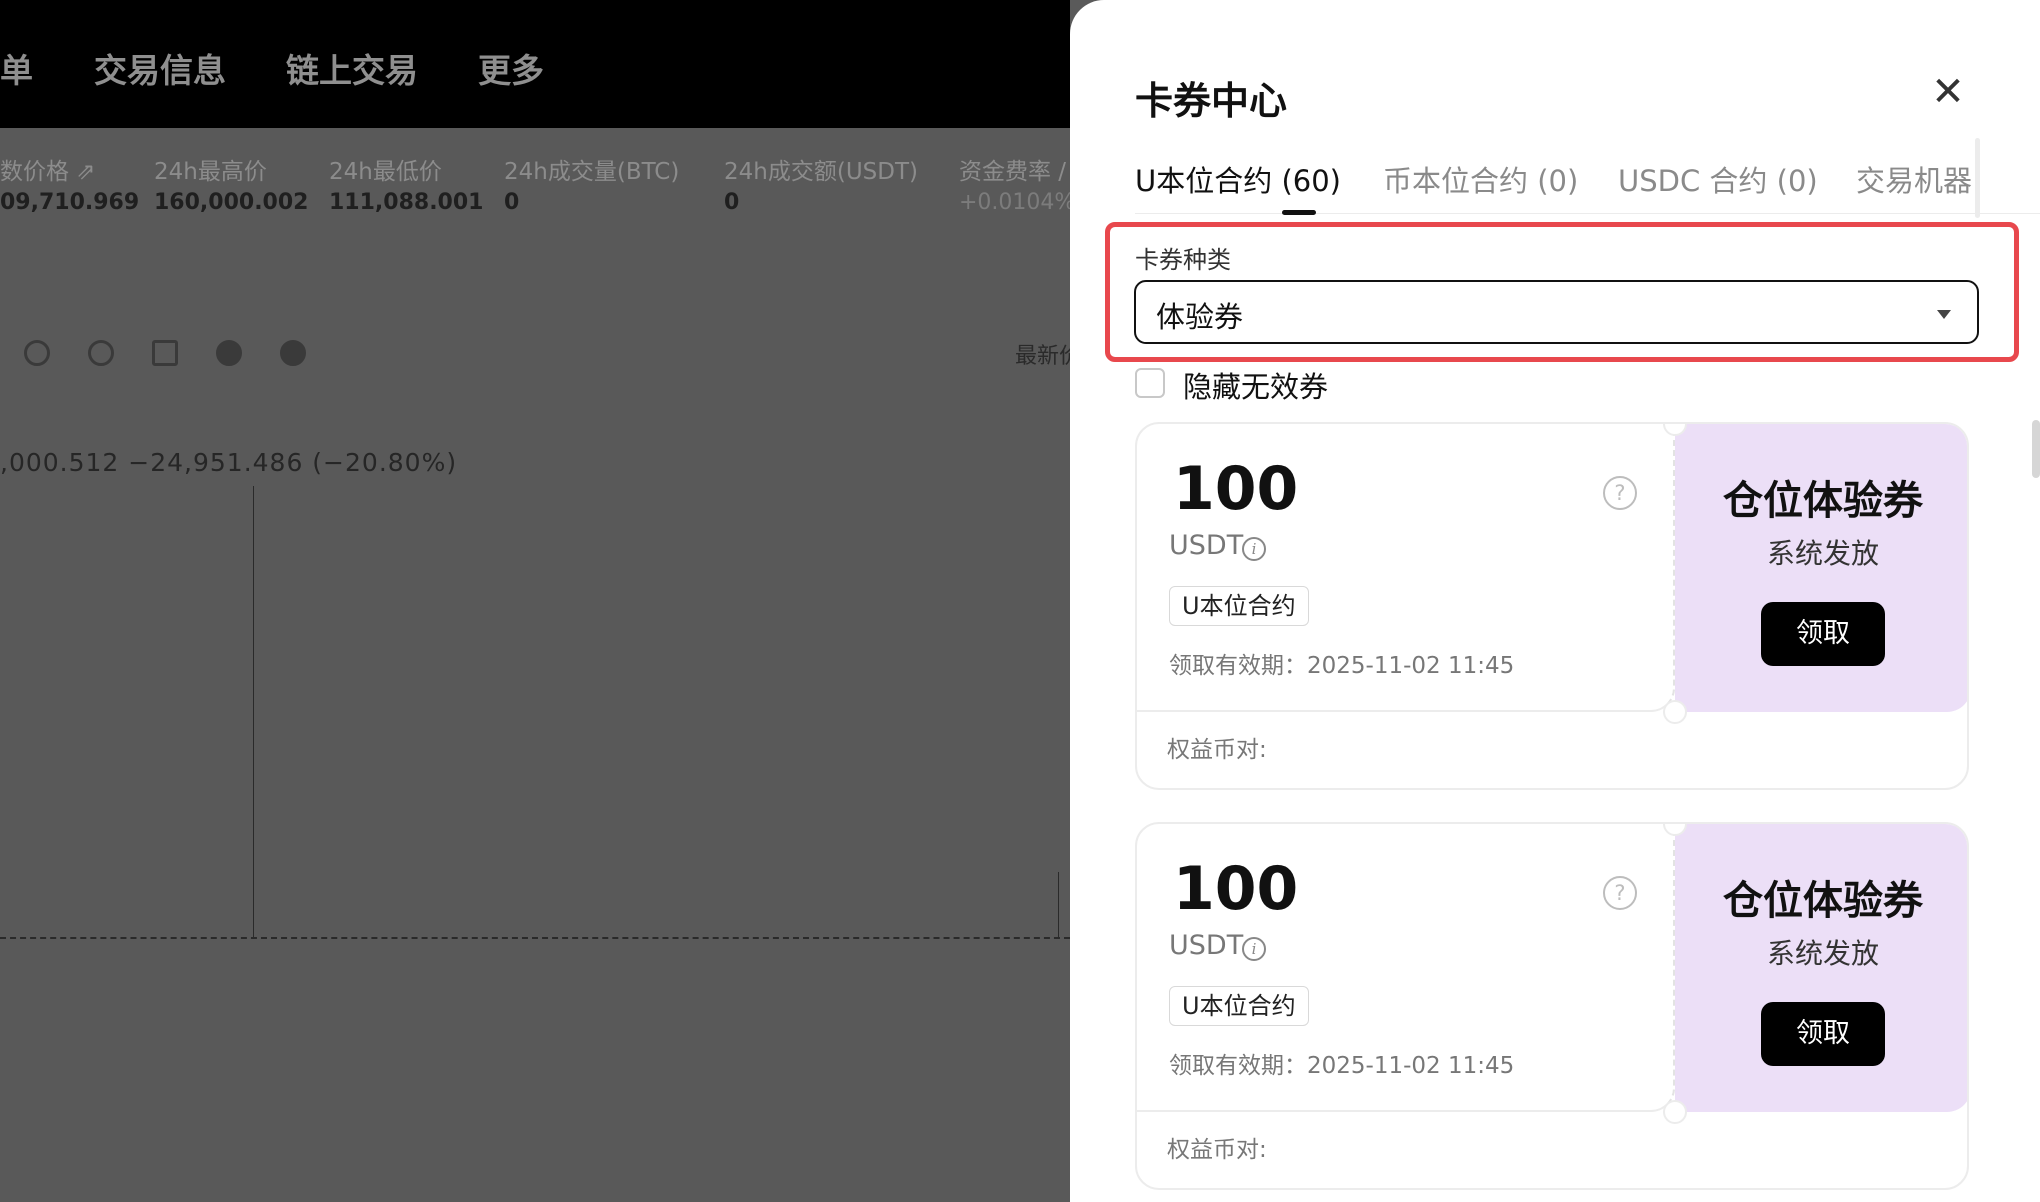 This screenshot has height=1202, width=2040. Describe the element at coordinates (293, 353) in the screenshot. I see `gear-icon` at that location.